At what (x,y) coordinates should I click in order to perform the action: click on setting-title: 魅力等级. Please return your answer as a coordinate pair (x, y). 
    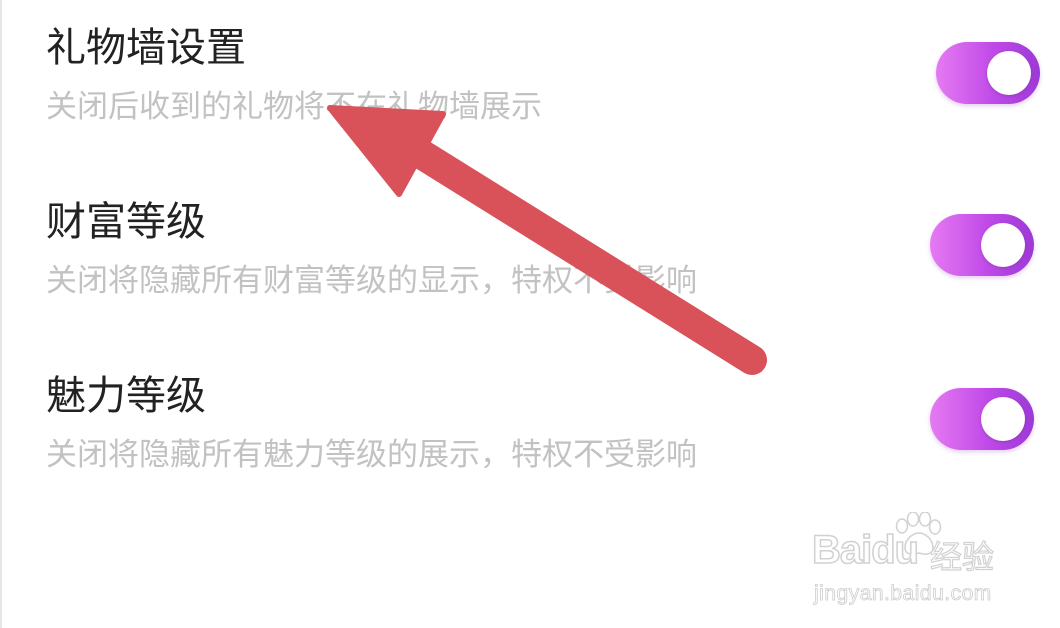
    Looking at the image, I should click on (126, 396).